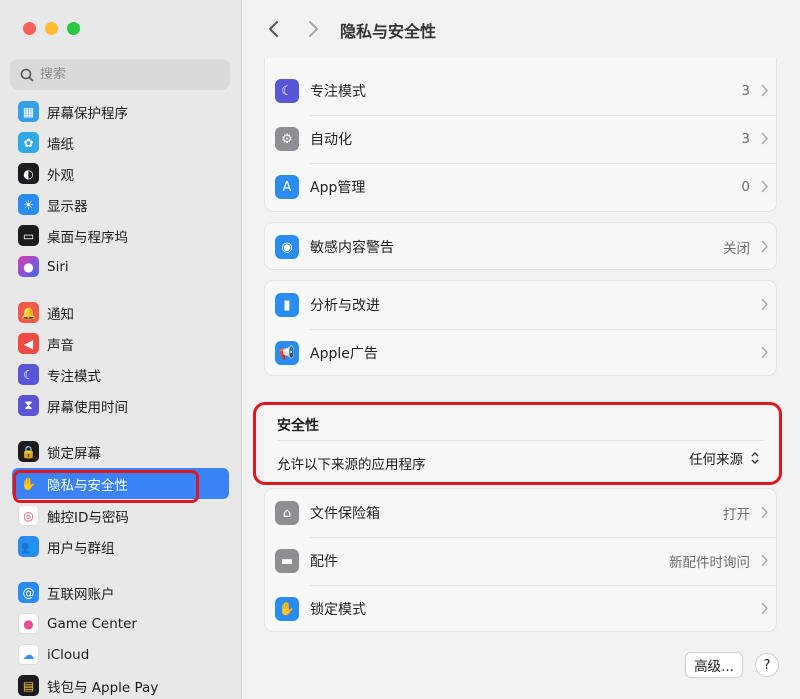  I want to click on search-field, so click(120, 74).